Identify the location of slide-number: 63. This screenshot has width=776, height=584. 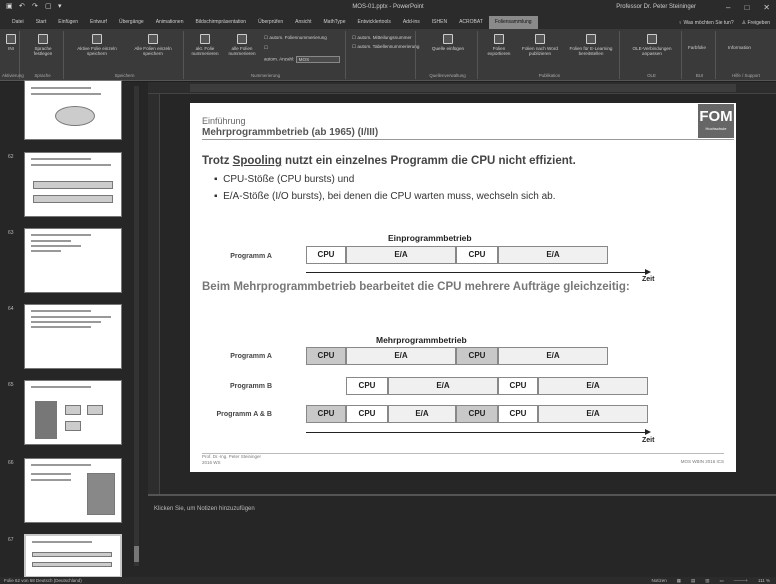
(11, 233).